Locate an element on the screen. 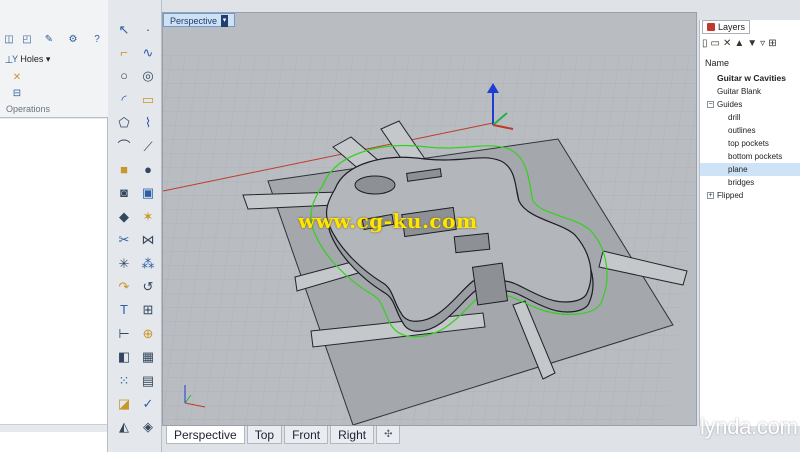 This screenshot has height=452, width=800. holes-icon: Y is located at coordinates (15, 59).